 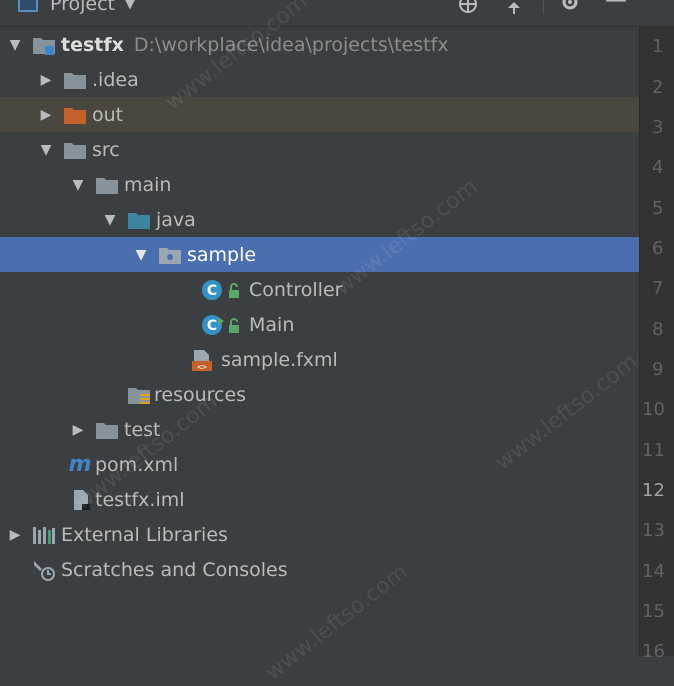 What do you see at coordinates (106, 149) in the screenshot?
I see `tree-item-label: src` at bounding box center [106, 149].